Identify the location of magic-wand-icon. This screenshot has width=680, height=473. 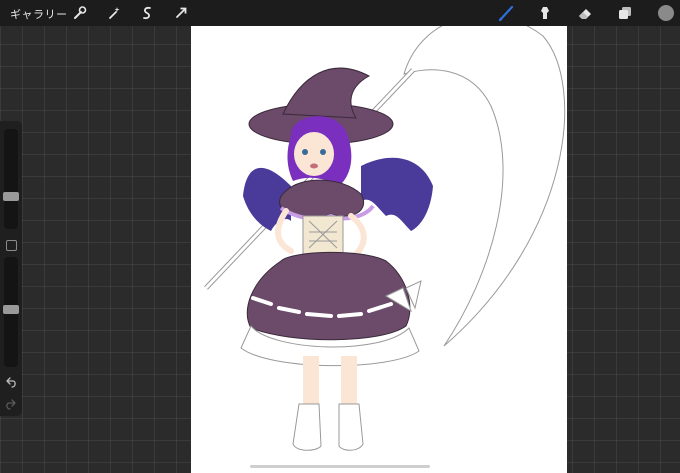
(114, 13).